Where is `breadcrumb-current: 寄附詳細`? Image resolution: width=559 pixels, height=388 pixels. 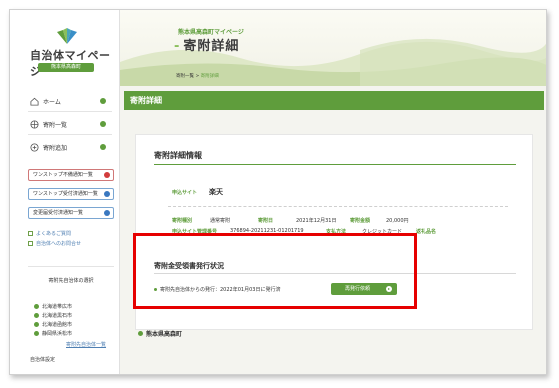 breadcrumb-current: 寄附詳細 is located at coordinates (209, 76).